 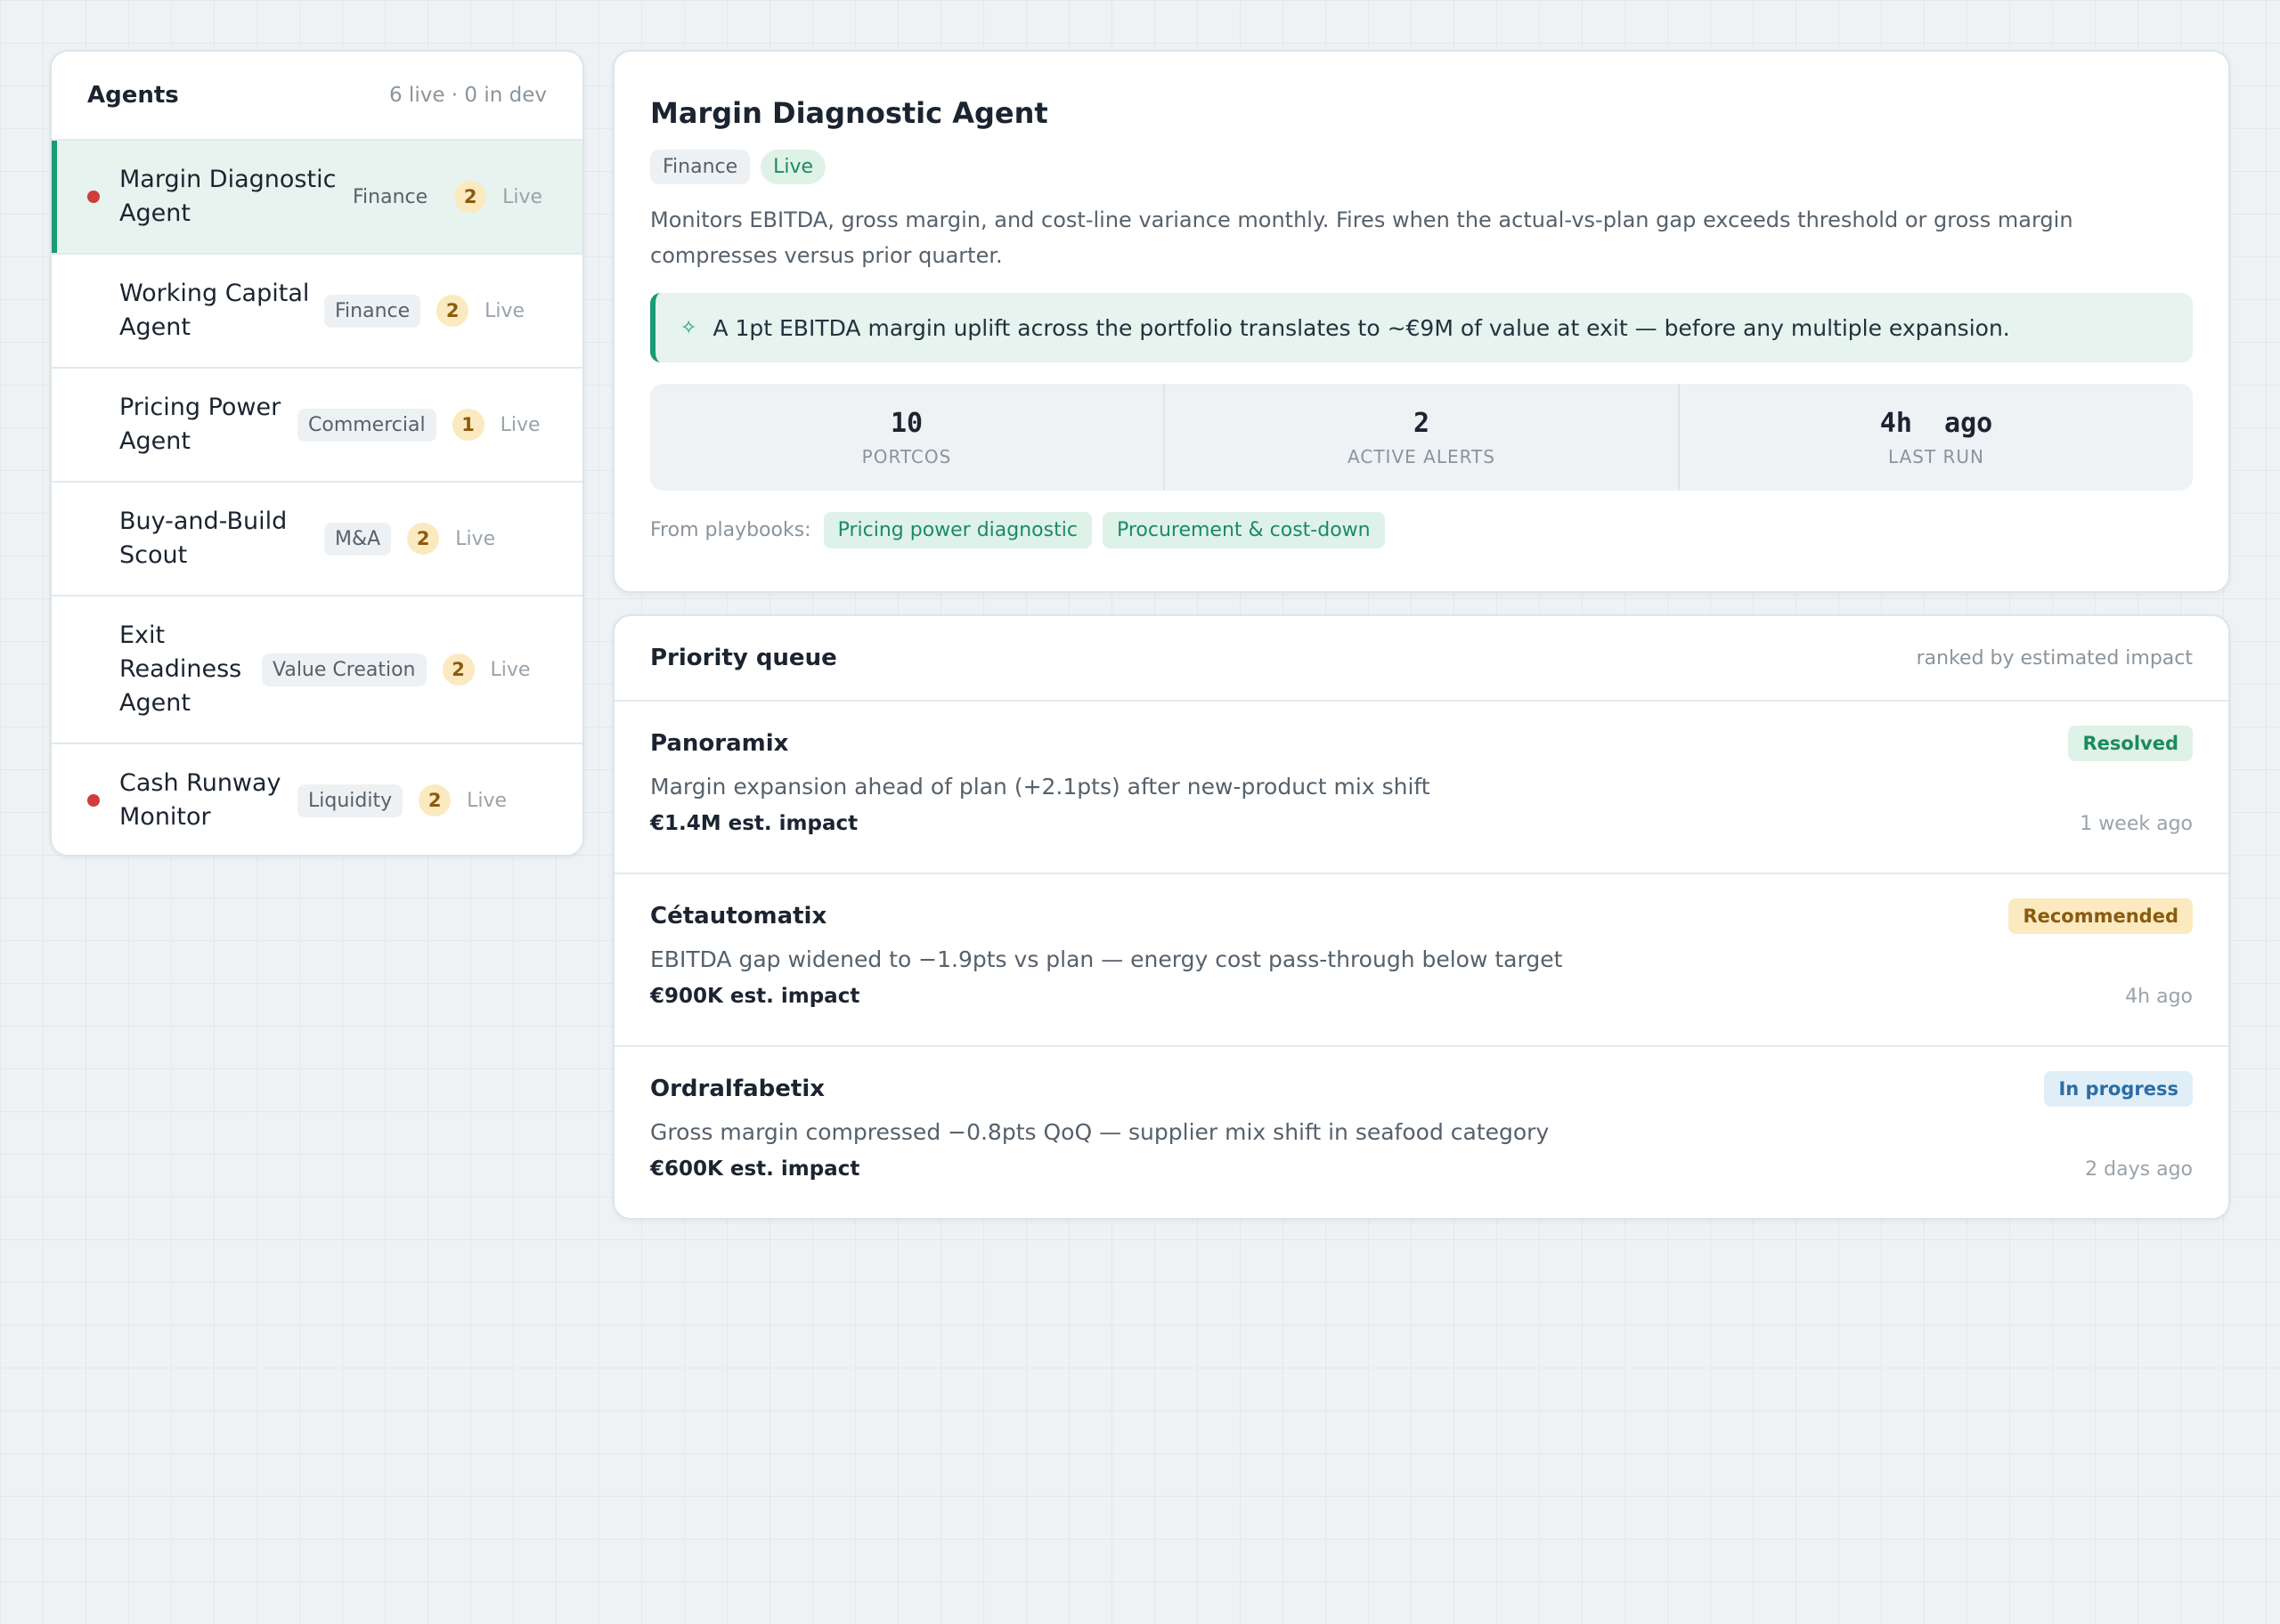 What do you see at coordinates (849, 113) in the screenshot?
I see `detail-title: Margin Diagnostic Agent` at bounding box center [849, 113].